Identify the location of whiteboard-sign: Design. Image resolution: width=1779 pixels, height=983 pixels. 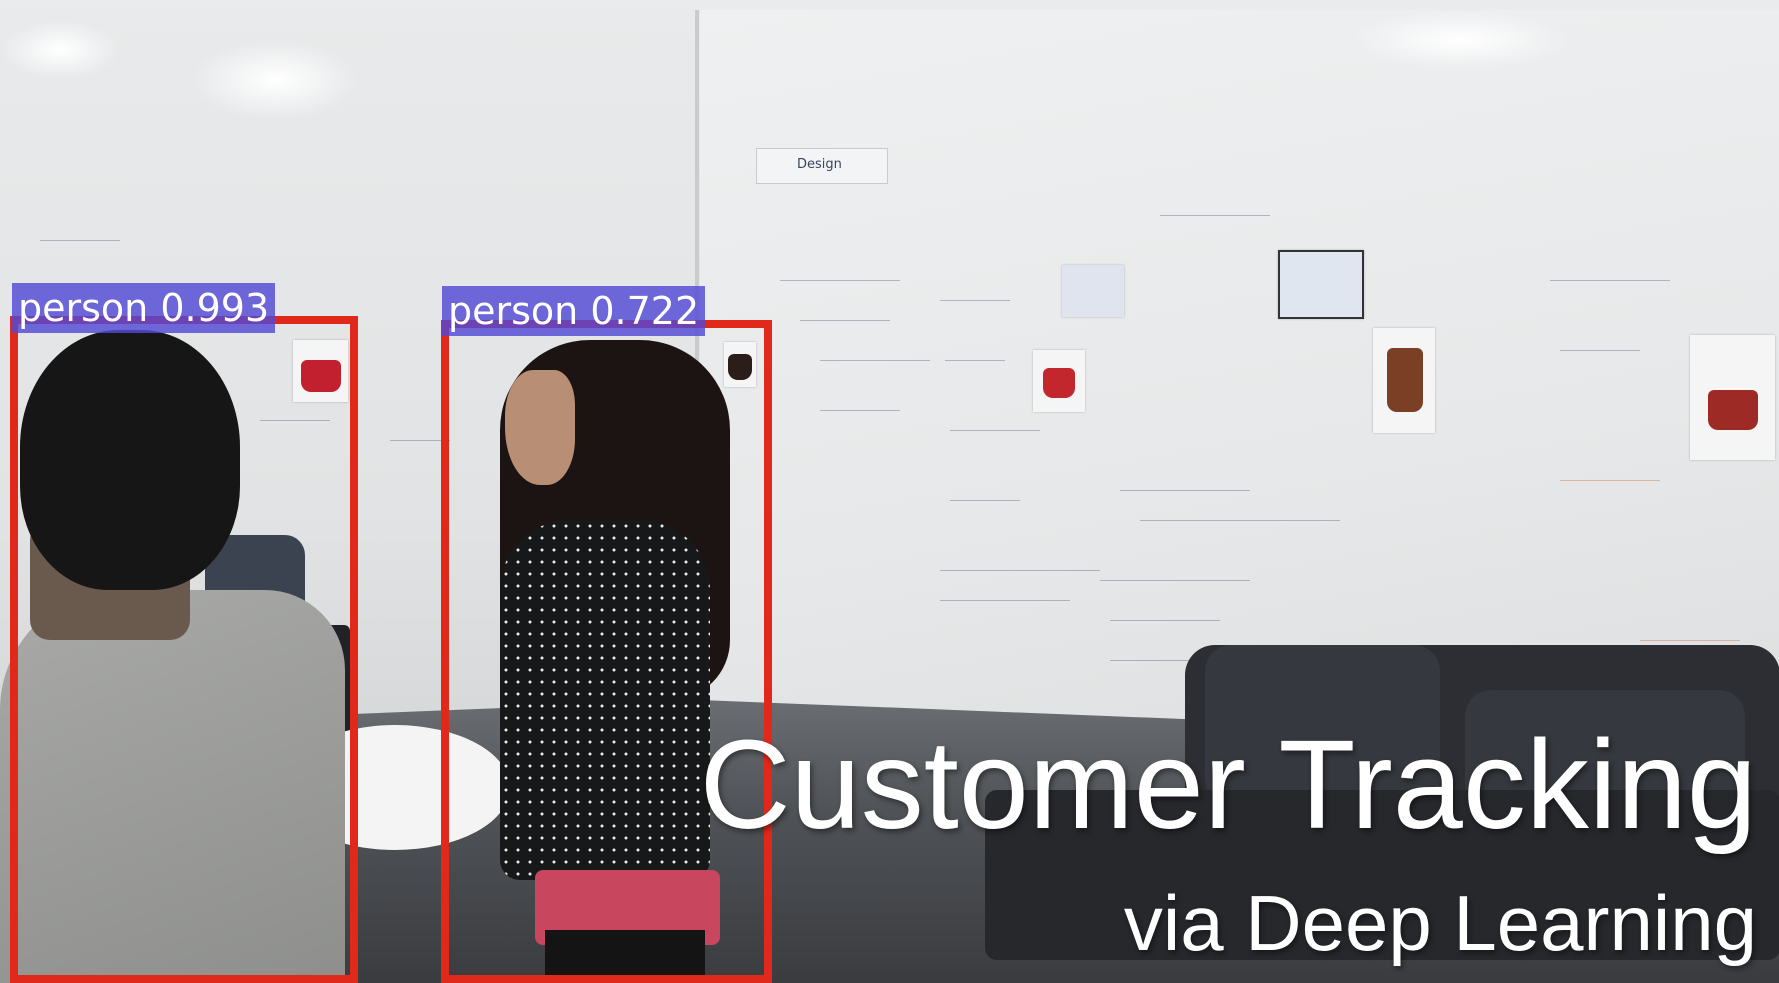
(822, 166).